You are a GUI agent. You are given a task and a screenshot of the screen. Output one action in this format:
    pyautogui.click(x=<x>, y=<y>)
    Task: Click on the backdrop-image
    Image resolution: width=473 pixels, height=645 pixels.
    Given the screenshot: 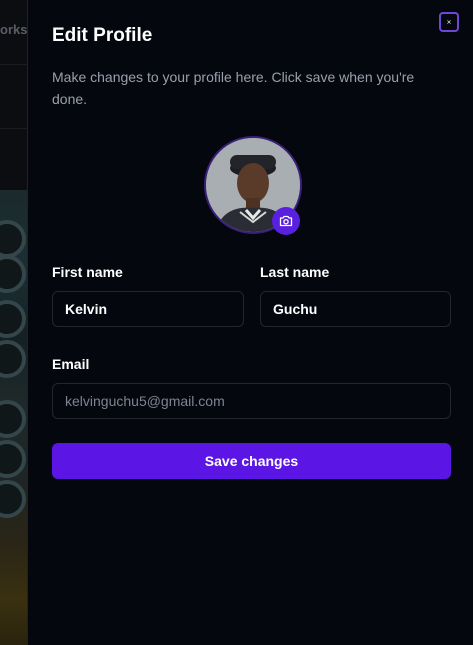 What is the action you would take?
    pyautogui.click(x=13, y=417)
    